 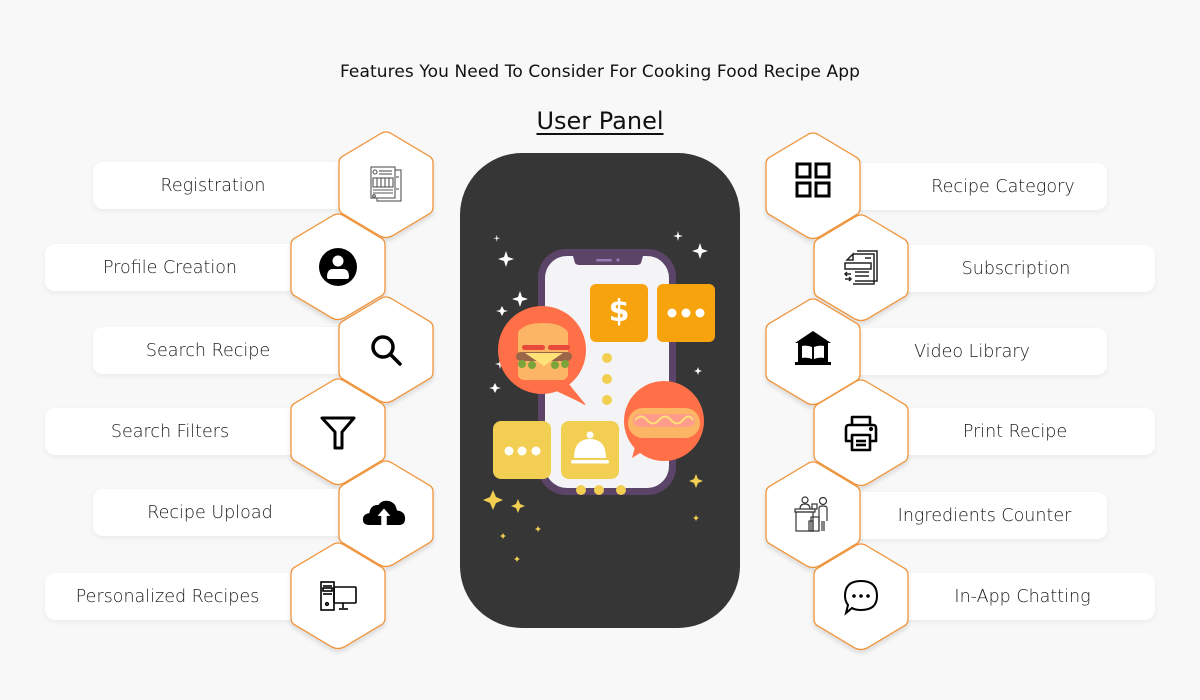 What do you see at coordinates (599, 396) in the screenshot?
I see `recipe-app-illustration: $` at bounding box center [599, 396].